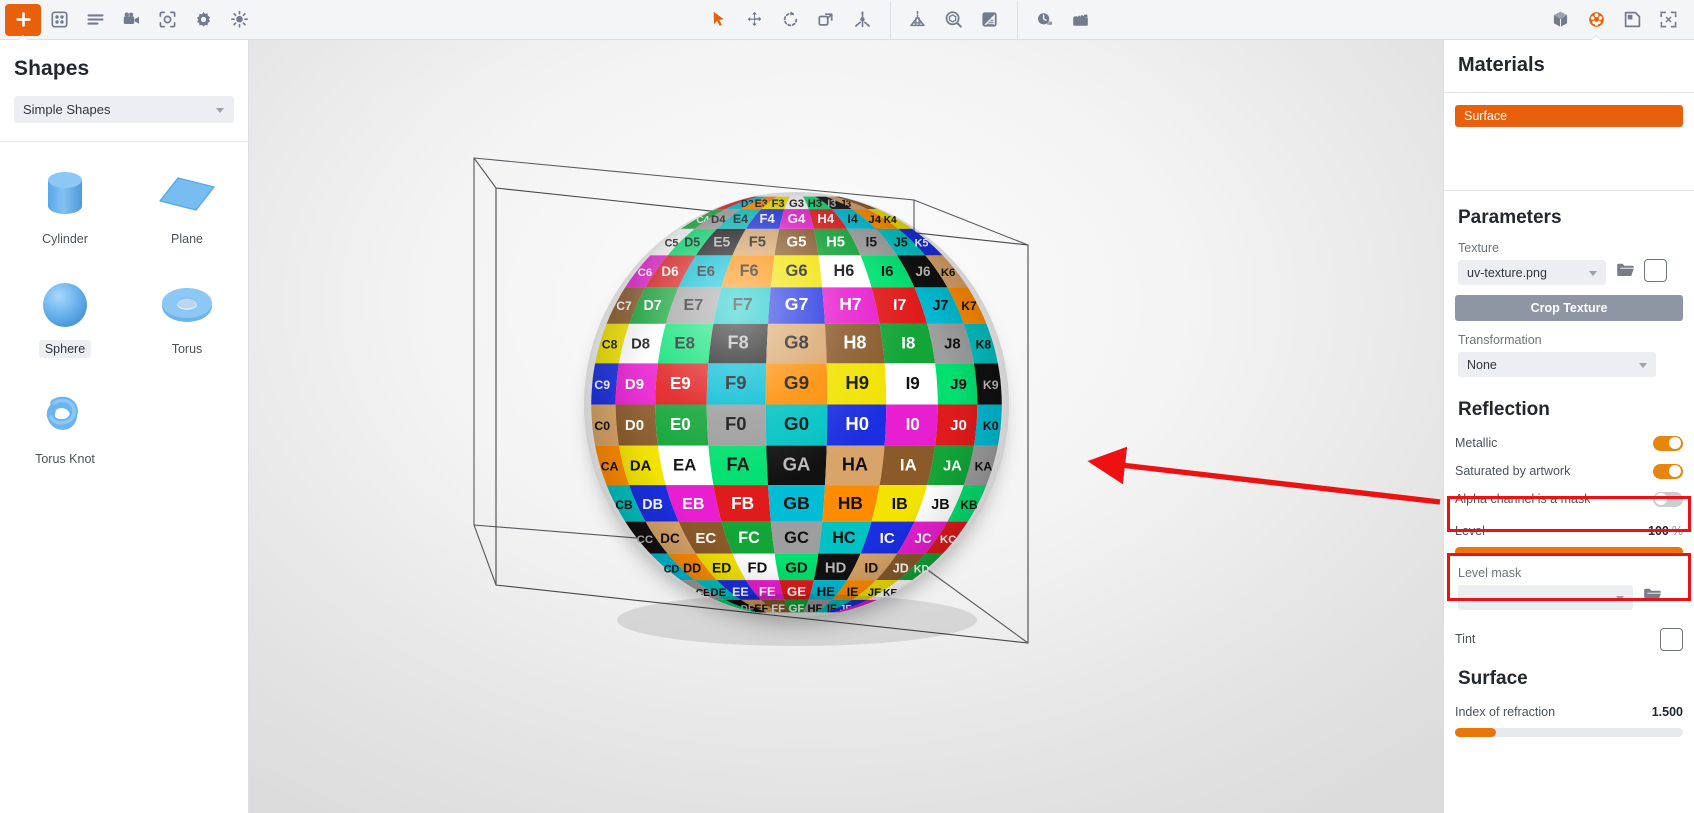 The width and height of the screenshot is (1694, 813). Describe the element at coordinates (680, 383) in the screenshot. I see `uv-cell-label: E9` at that location.